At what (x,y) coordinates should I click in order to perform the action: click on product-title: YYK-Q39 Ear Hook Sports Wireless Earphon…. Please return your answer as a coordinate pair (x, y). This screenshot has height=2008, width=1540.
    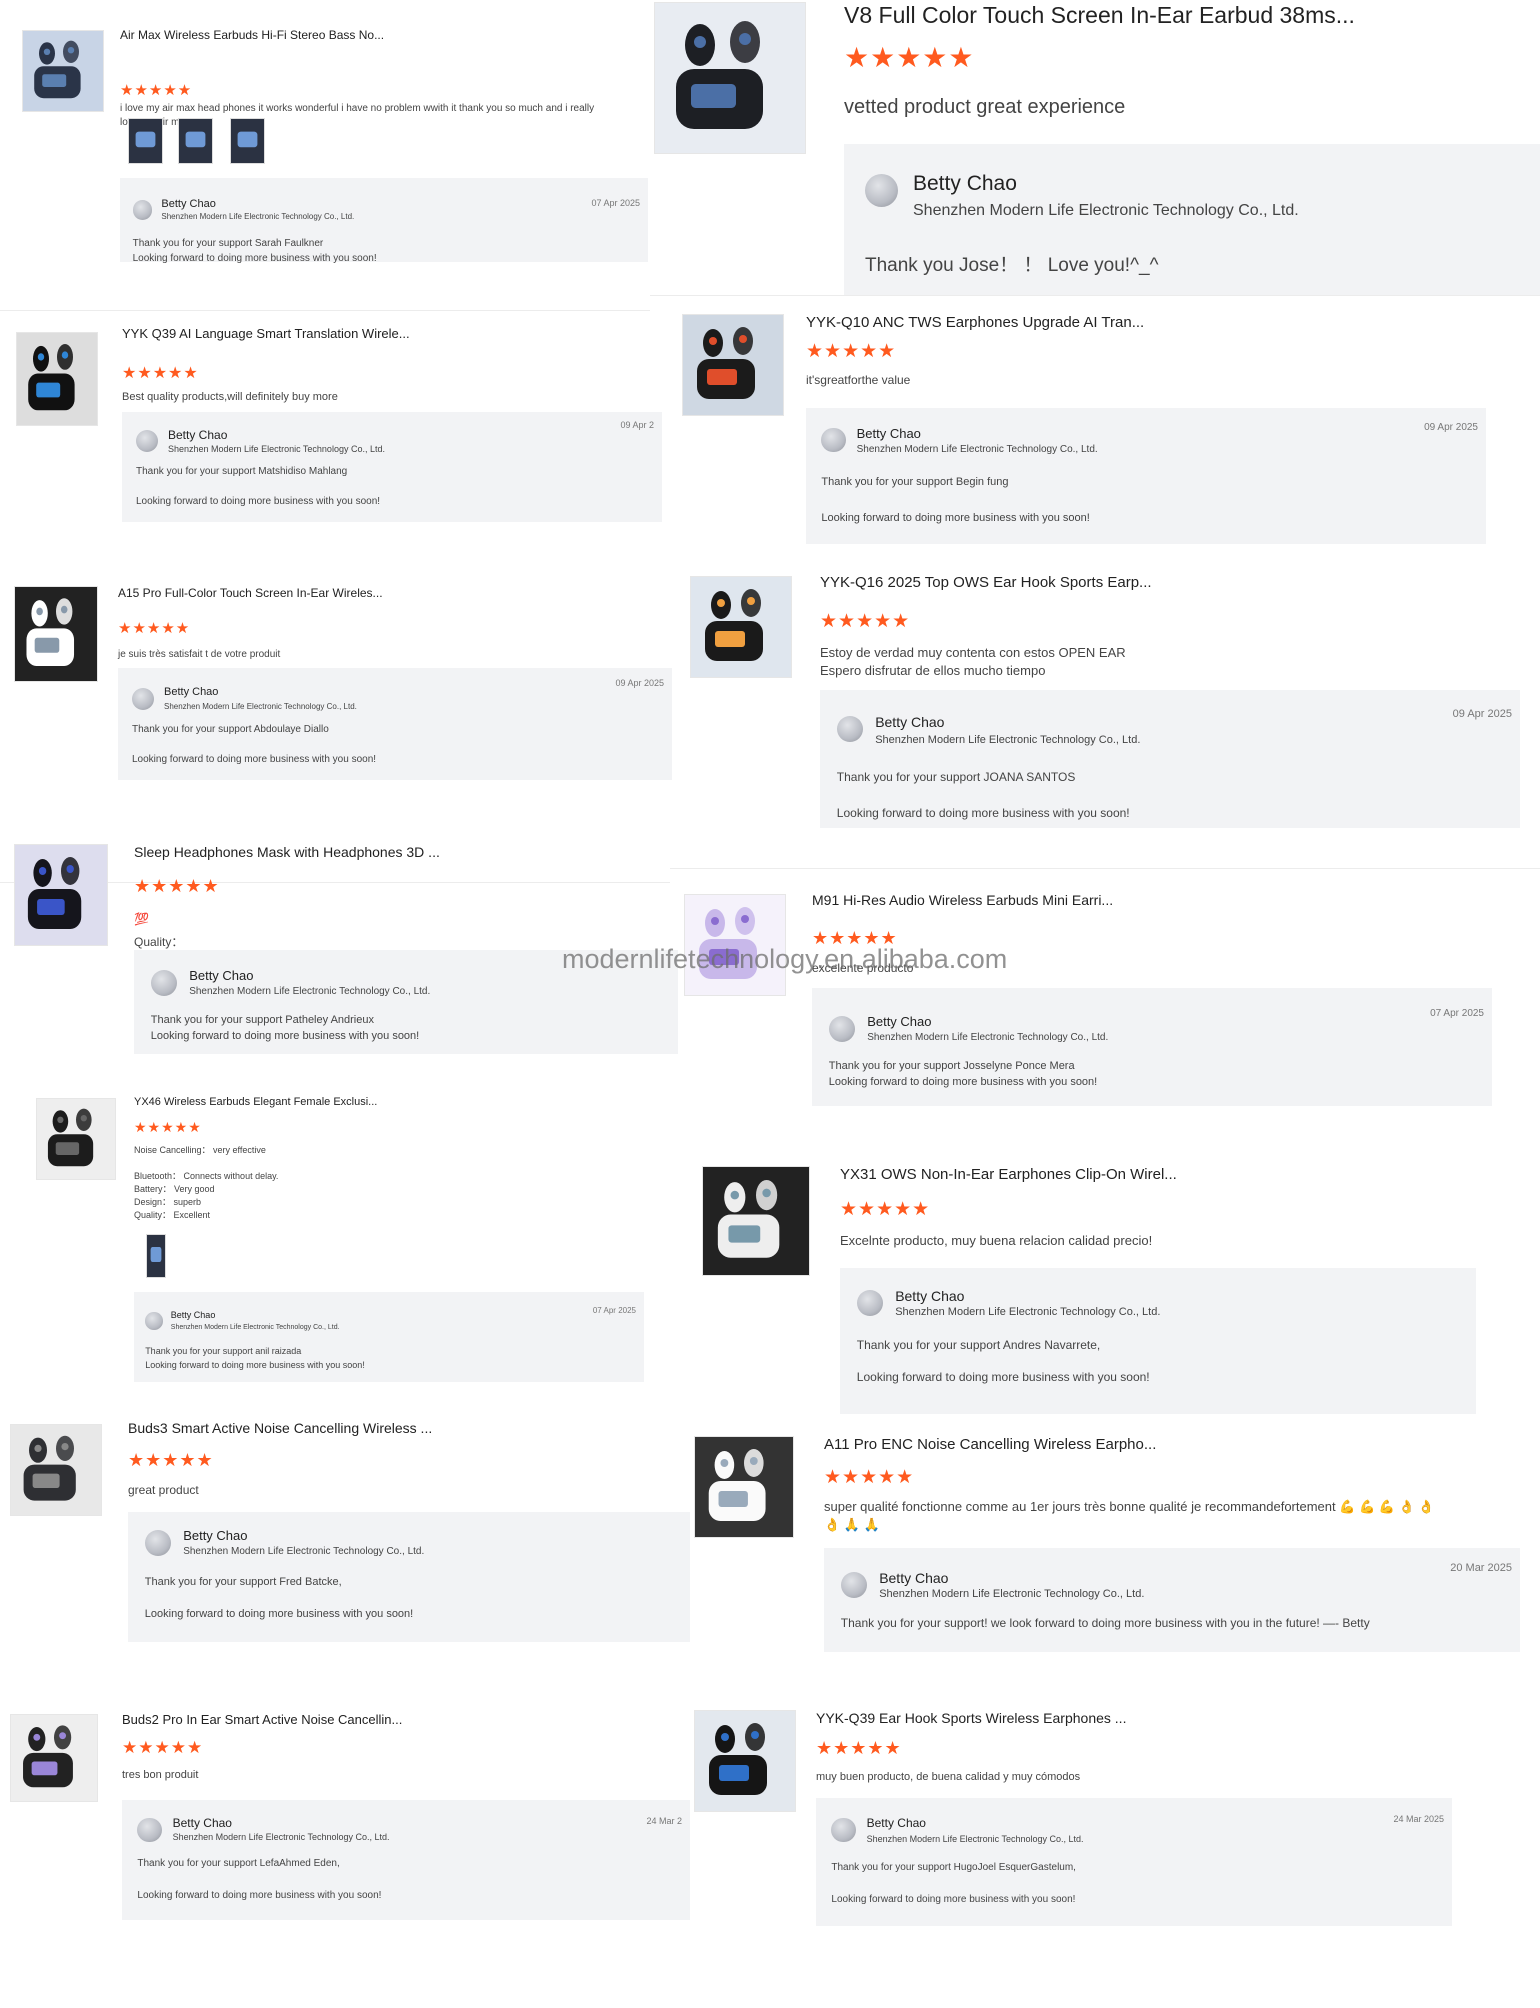
    Looking at the image, I should click on (971, 1718).